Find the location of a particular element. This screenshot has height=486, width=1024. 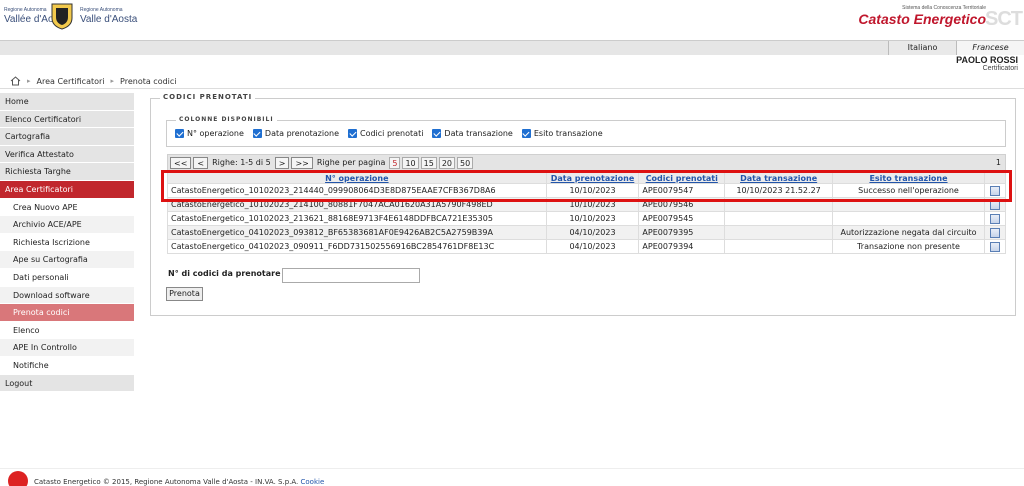

section-title: Codici prenotati is located at coordinates (208, 97).